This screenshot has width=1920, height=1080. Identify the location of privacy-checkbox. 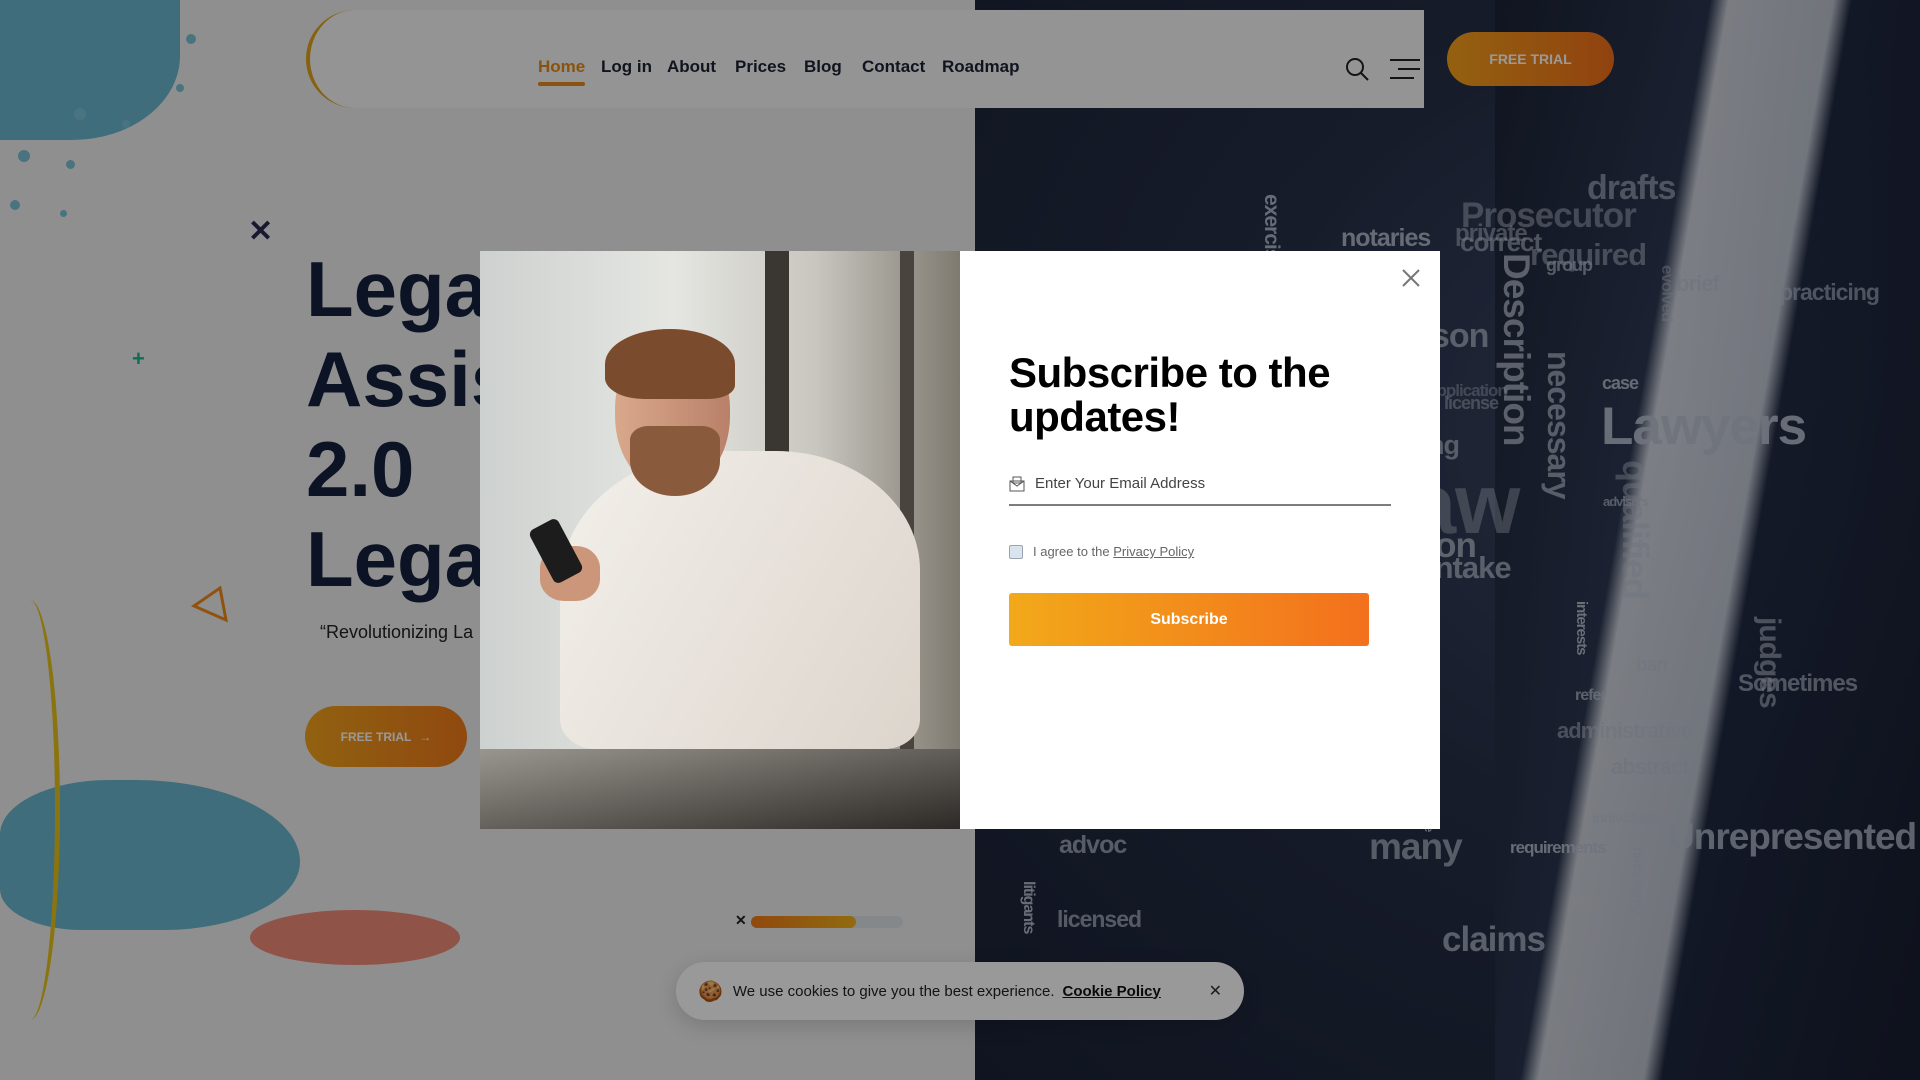
(1016, 551).